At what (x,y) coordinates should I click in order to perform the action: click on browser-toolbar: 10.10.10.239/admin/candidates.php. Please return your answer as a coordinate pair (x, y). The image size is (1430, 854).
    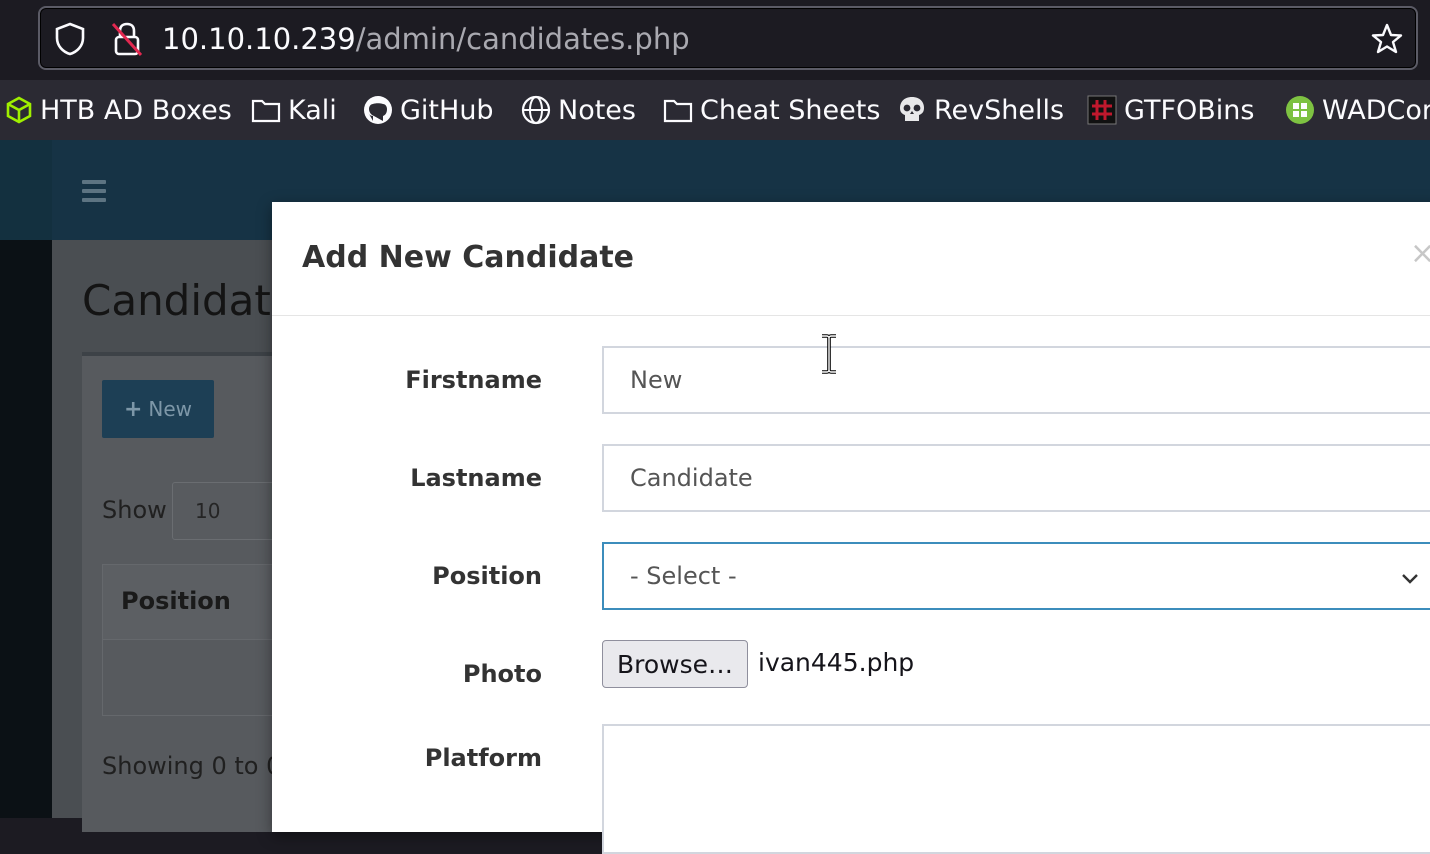
    Looking at the image, I should click on (715, 40).